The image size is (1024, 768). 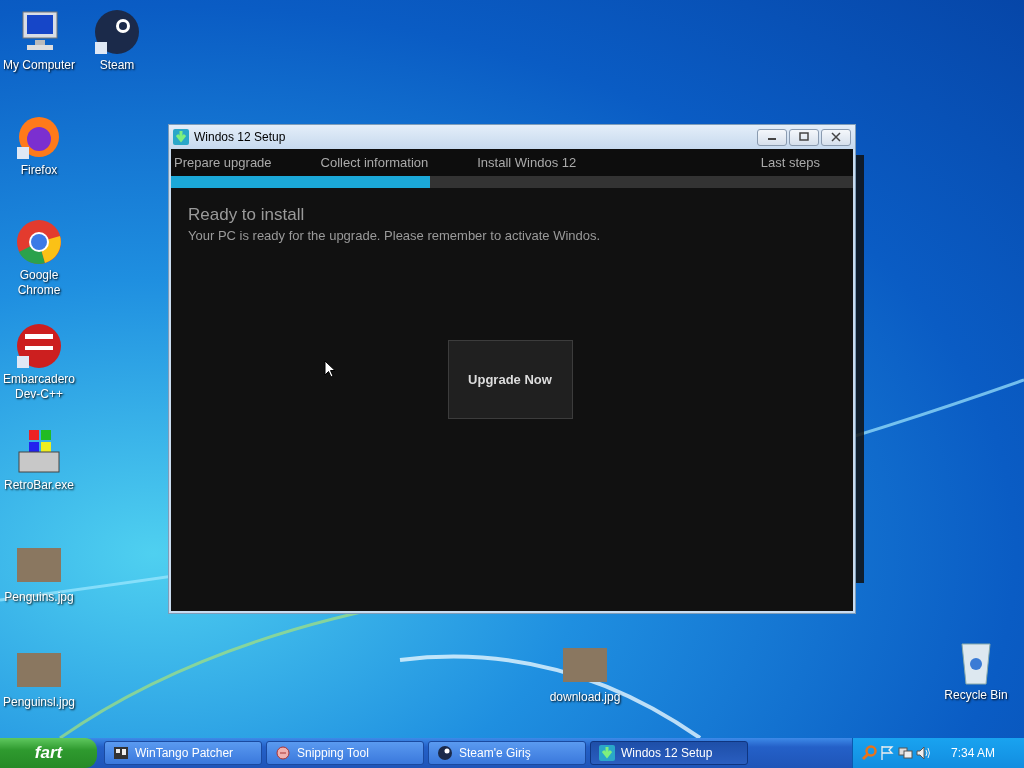 What do you see at coordinates (39, 597) in the screenshot?
I see `desktop-icon-label: Penguins.jpg` at bounding box center [39, 597].